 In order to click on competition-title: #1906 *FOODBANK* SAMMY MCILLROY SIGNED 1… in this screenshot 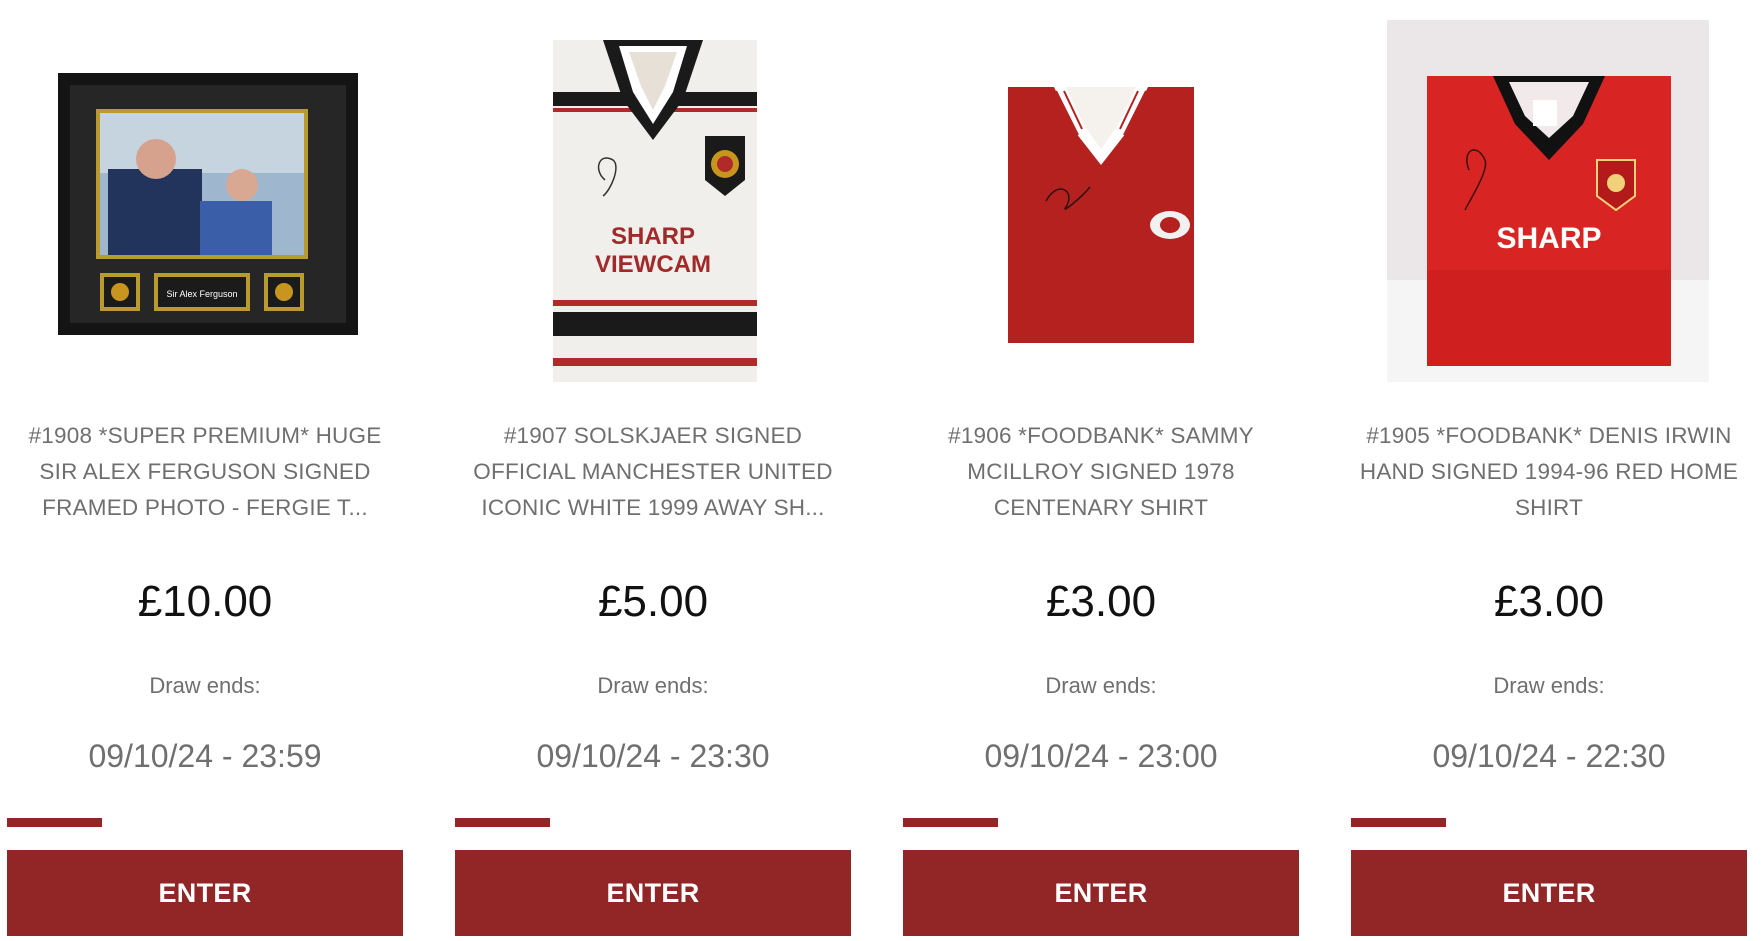, I will do `click(1101, 472)`.